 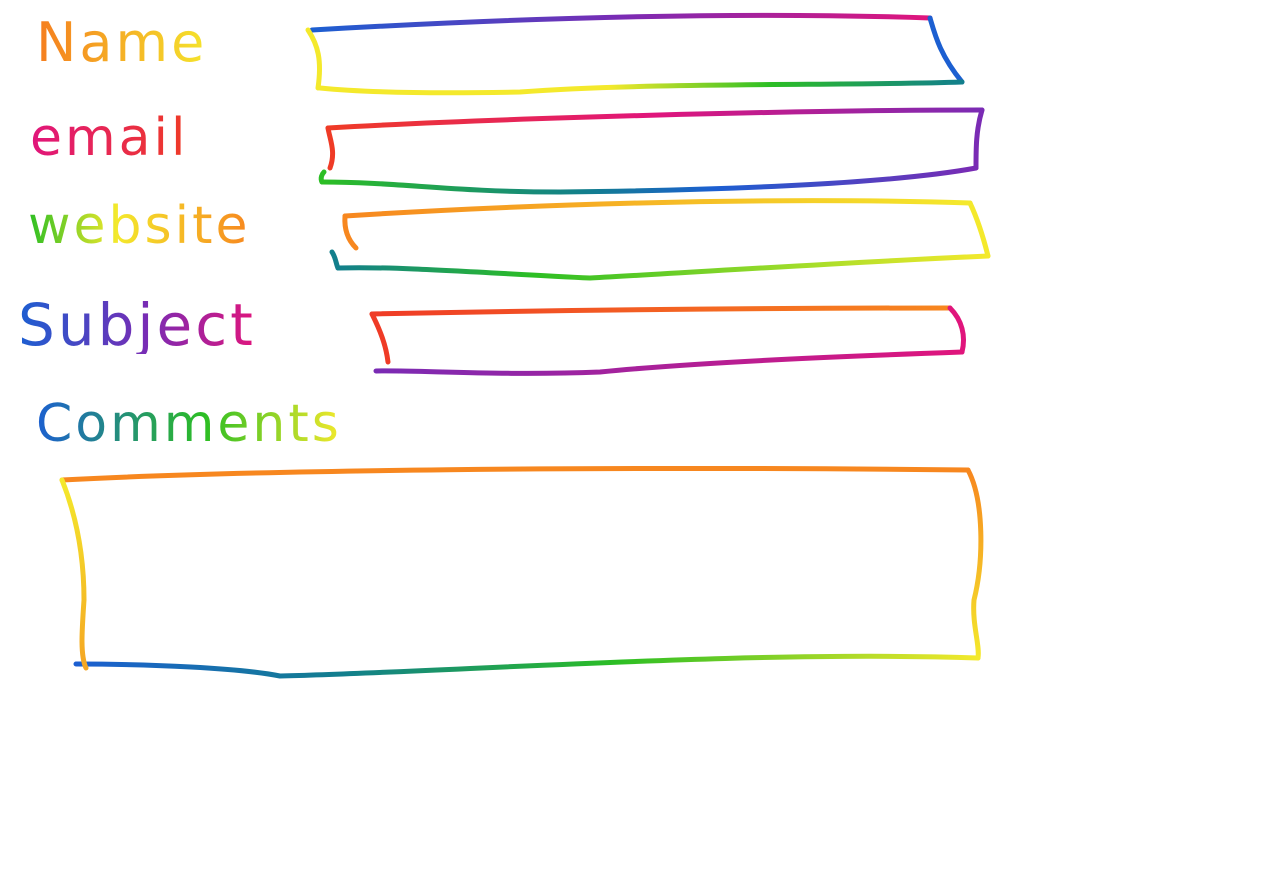 What do you see at coordinates (137, 325) in the screenshot?
I see `subject-label: Subject` at bounding box center [137, 325].